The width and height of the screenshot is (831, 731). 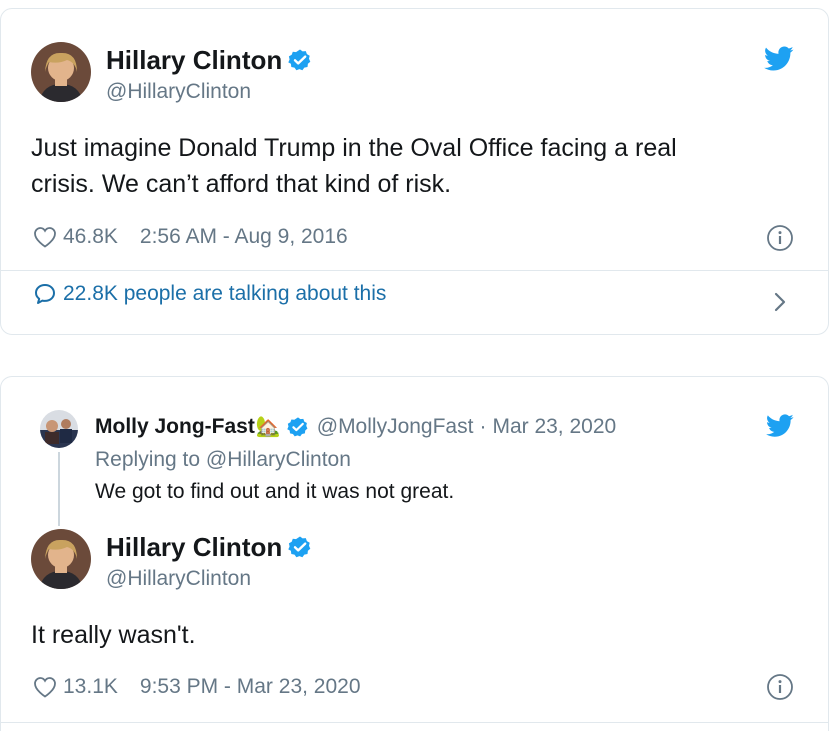 I want to click on reply-author-name: Molly Jong-Fast, so click(x=175, y=427).